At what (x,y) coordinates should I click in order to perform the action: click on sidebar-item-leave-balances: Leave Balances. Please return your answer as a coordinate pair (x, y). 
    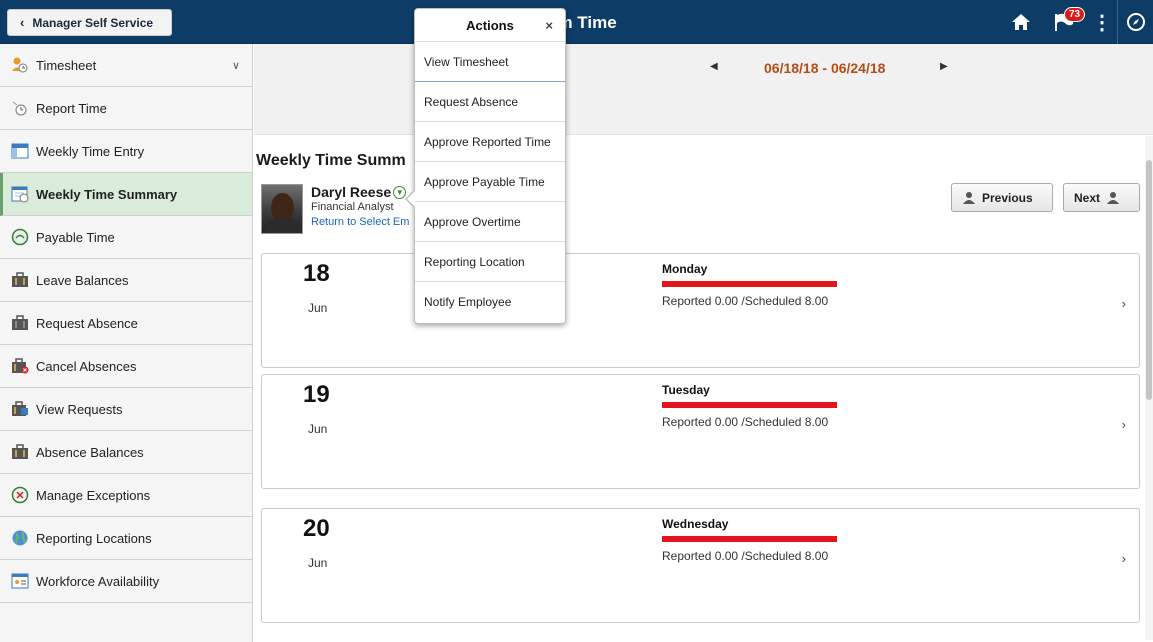
    Looking at the image, I should click on (126, 280).